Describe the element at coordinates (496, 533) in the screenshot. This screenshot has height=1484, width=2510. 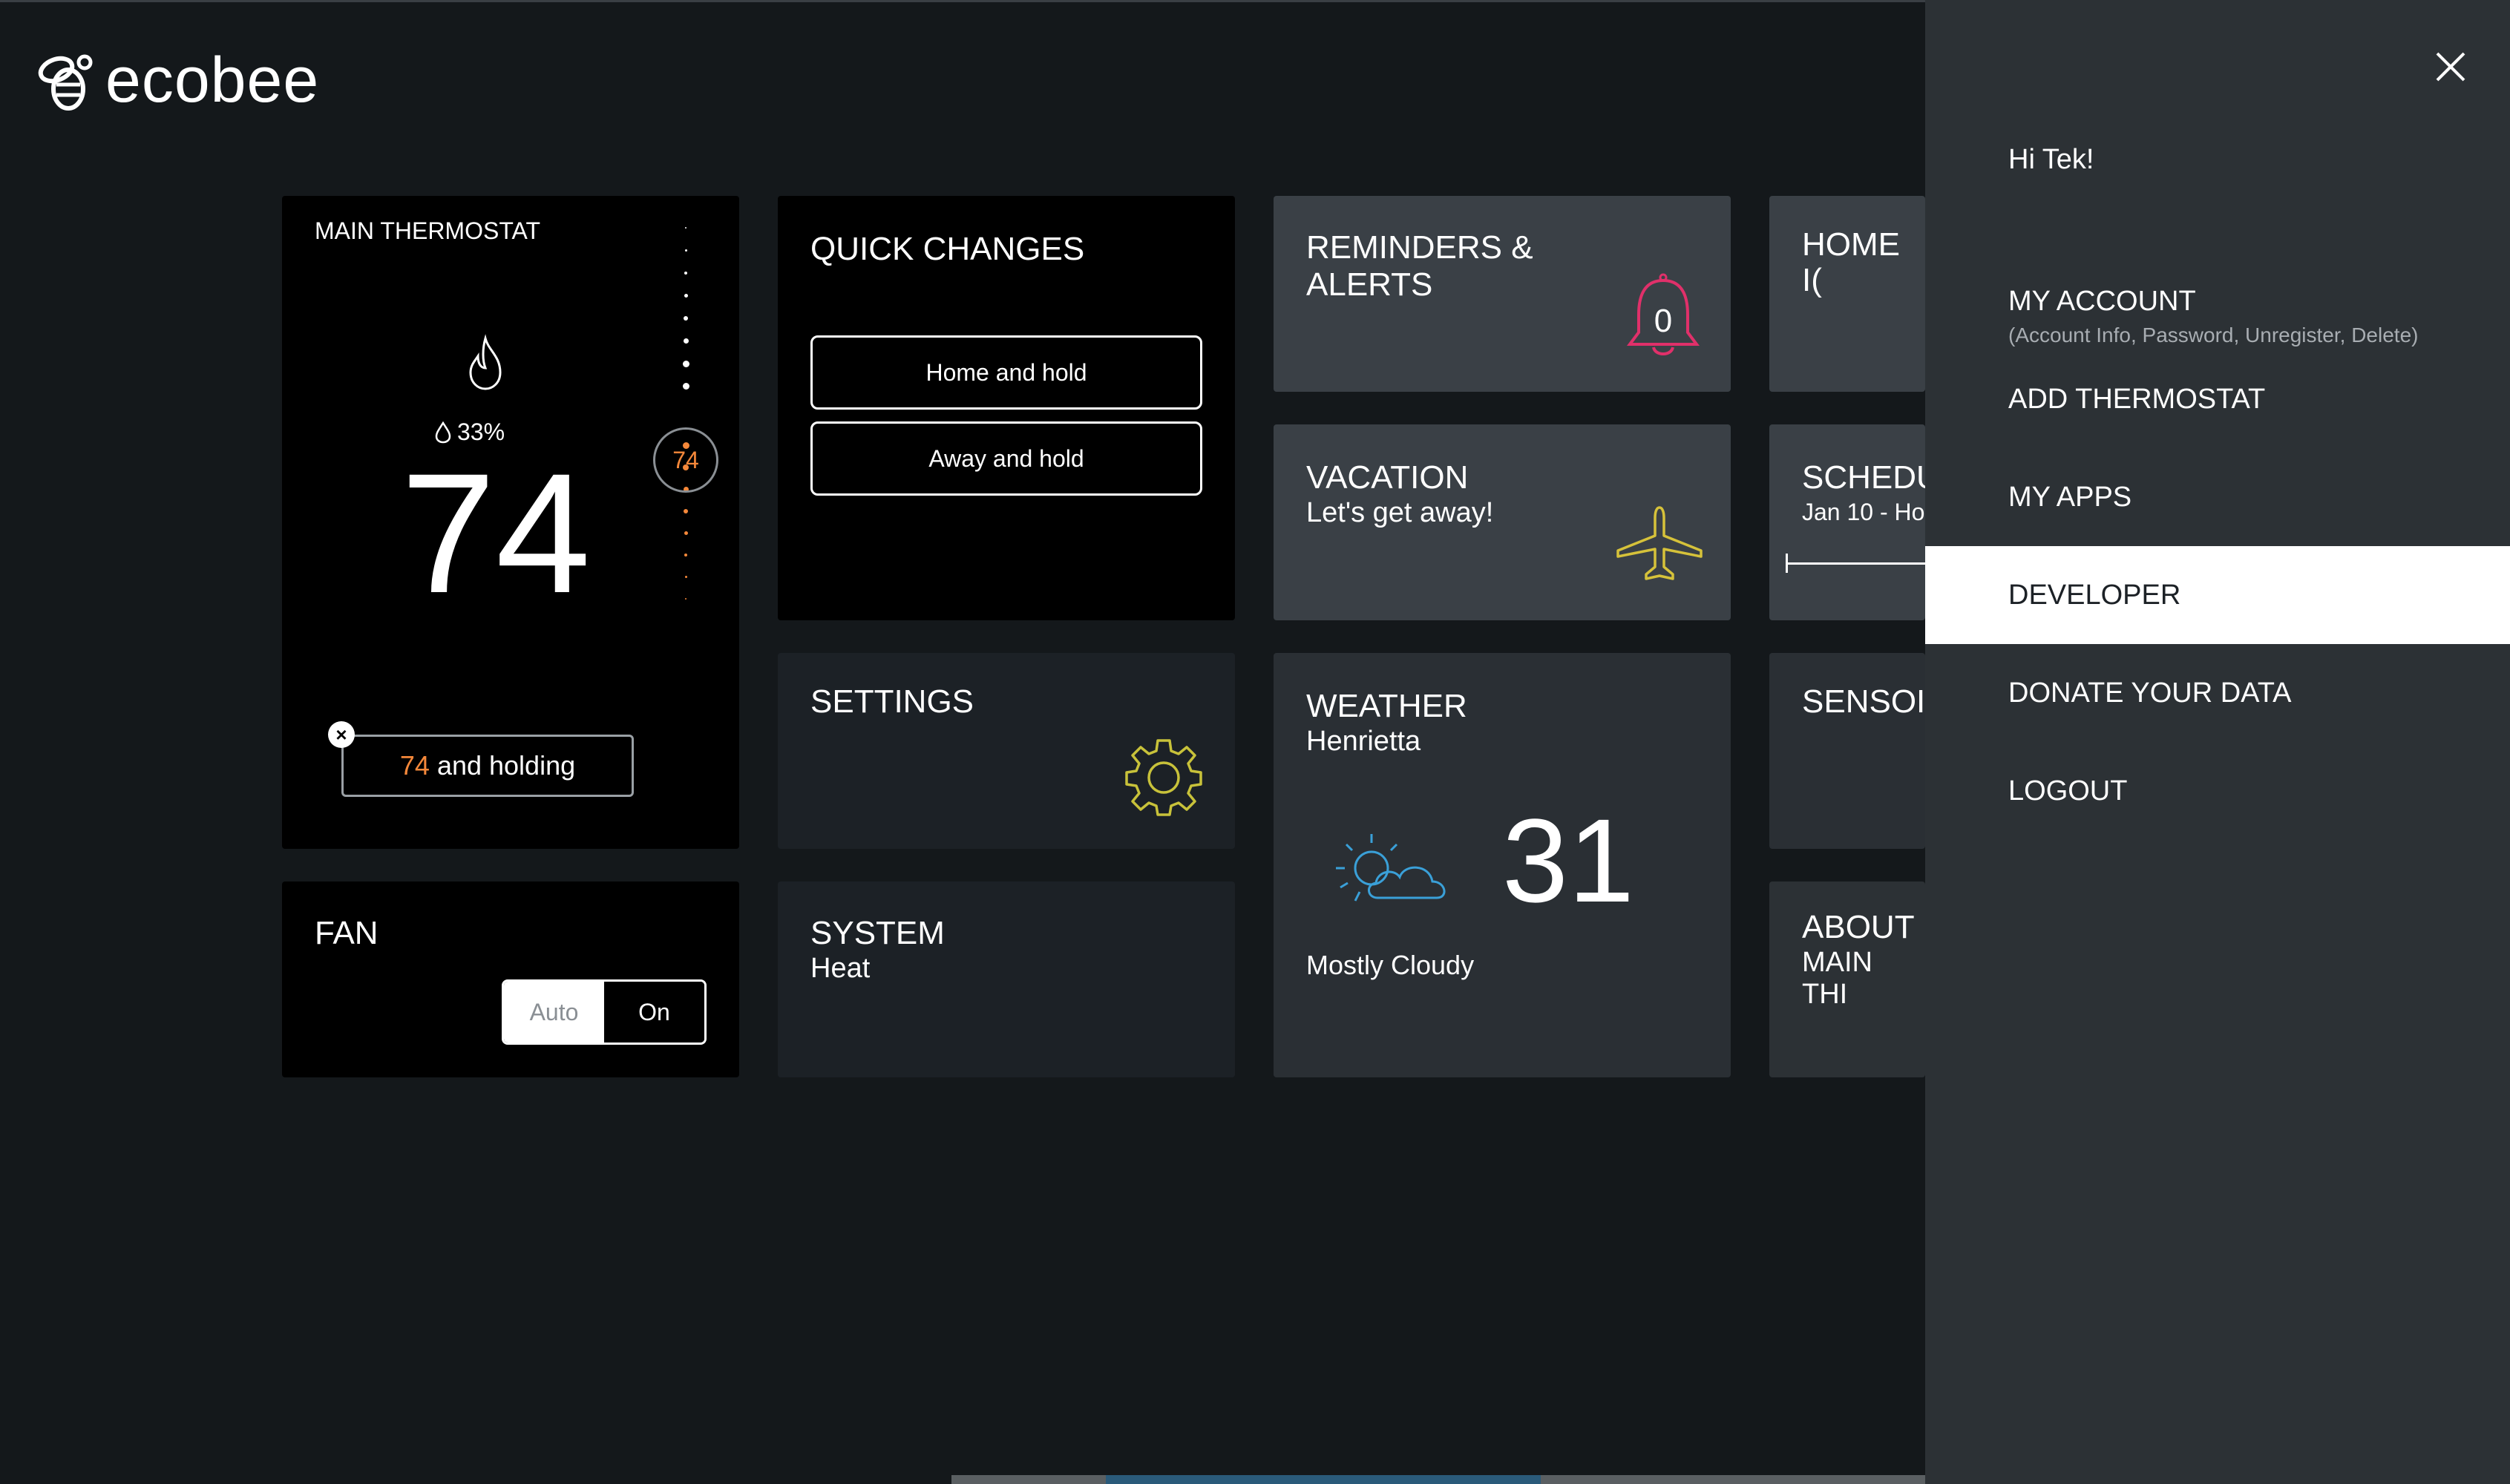
I see `current-temperature: 74` at that location.